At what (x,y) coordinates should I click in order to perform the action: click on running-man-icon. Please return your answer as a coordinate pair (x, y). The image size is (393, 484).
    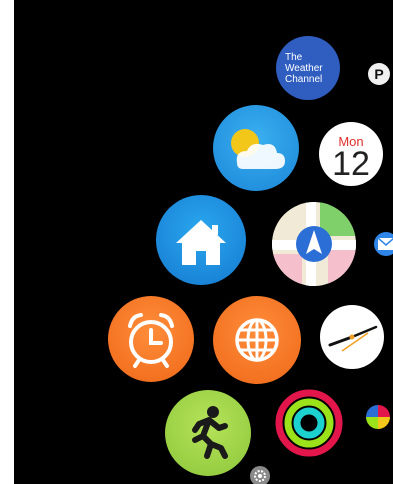
    Looking at the image, I should click on (210, 432).